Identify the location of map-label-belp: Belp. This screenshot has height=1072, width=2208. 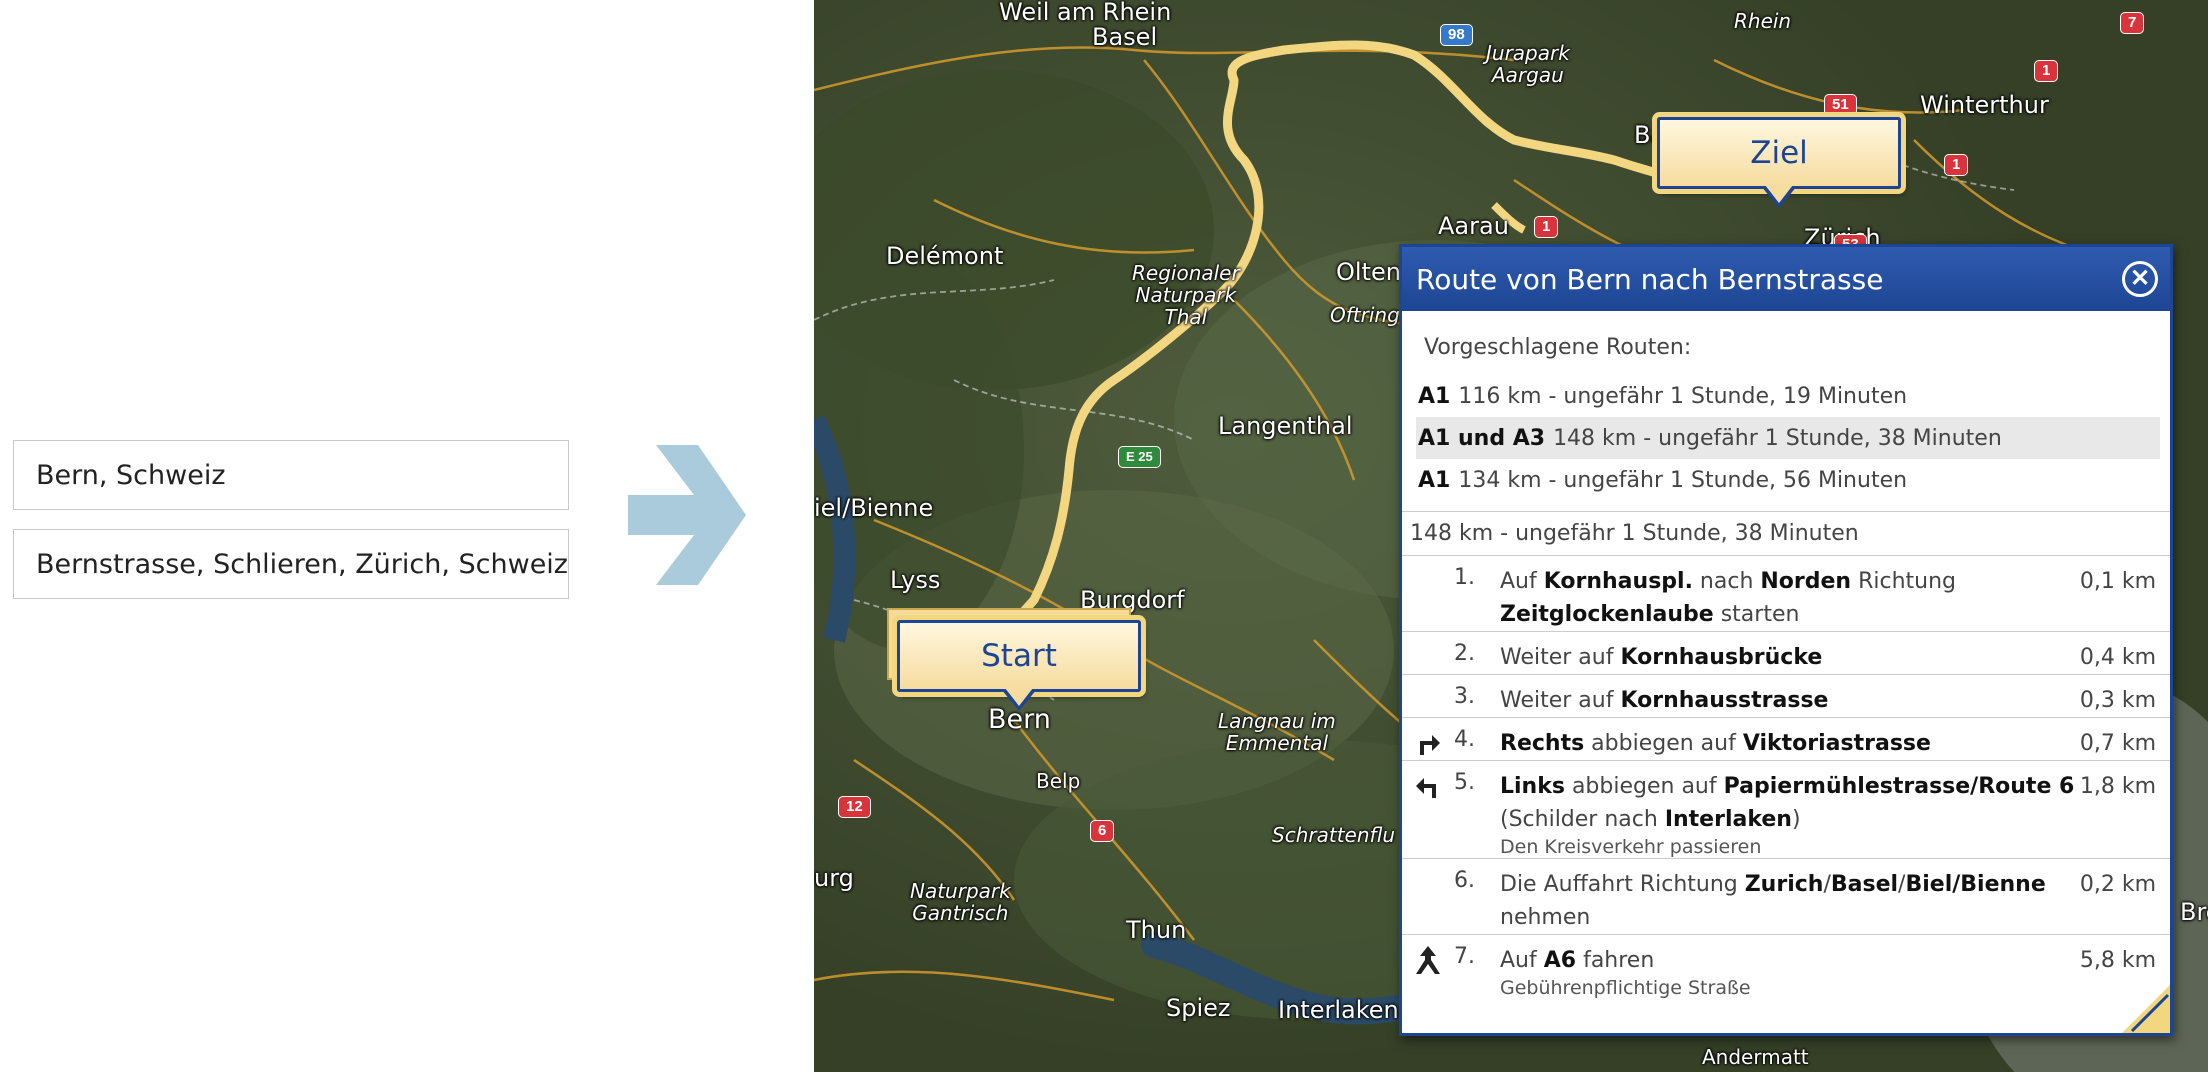
(1058, 781).